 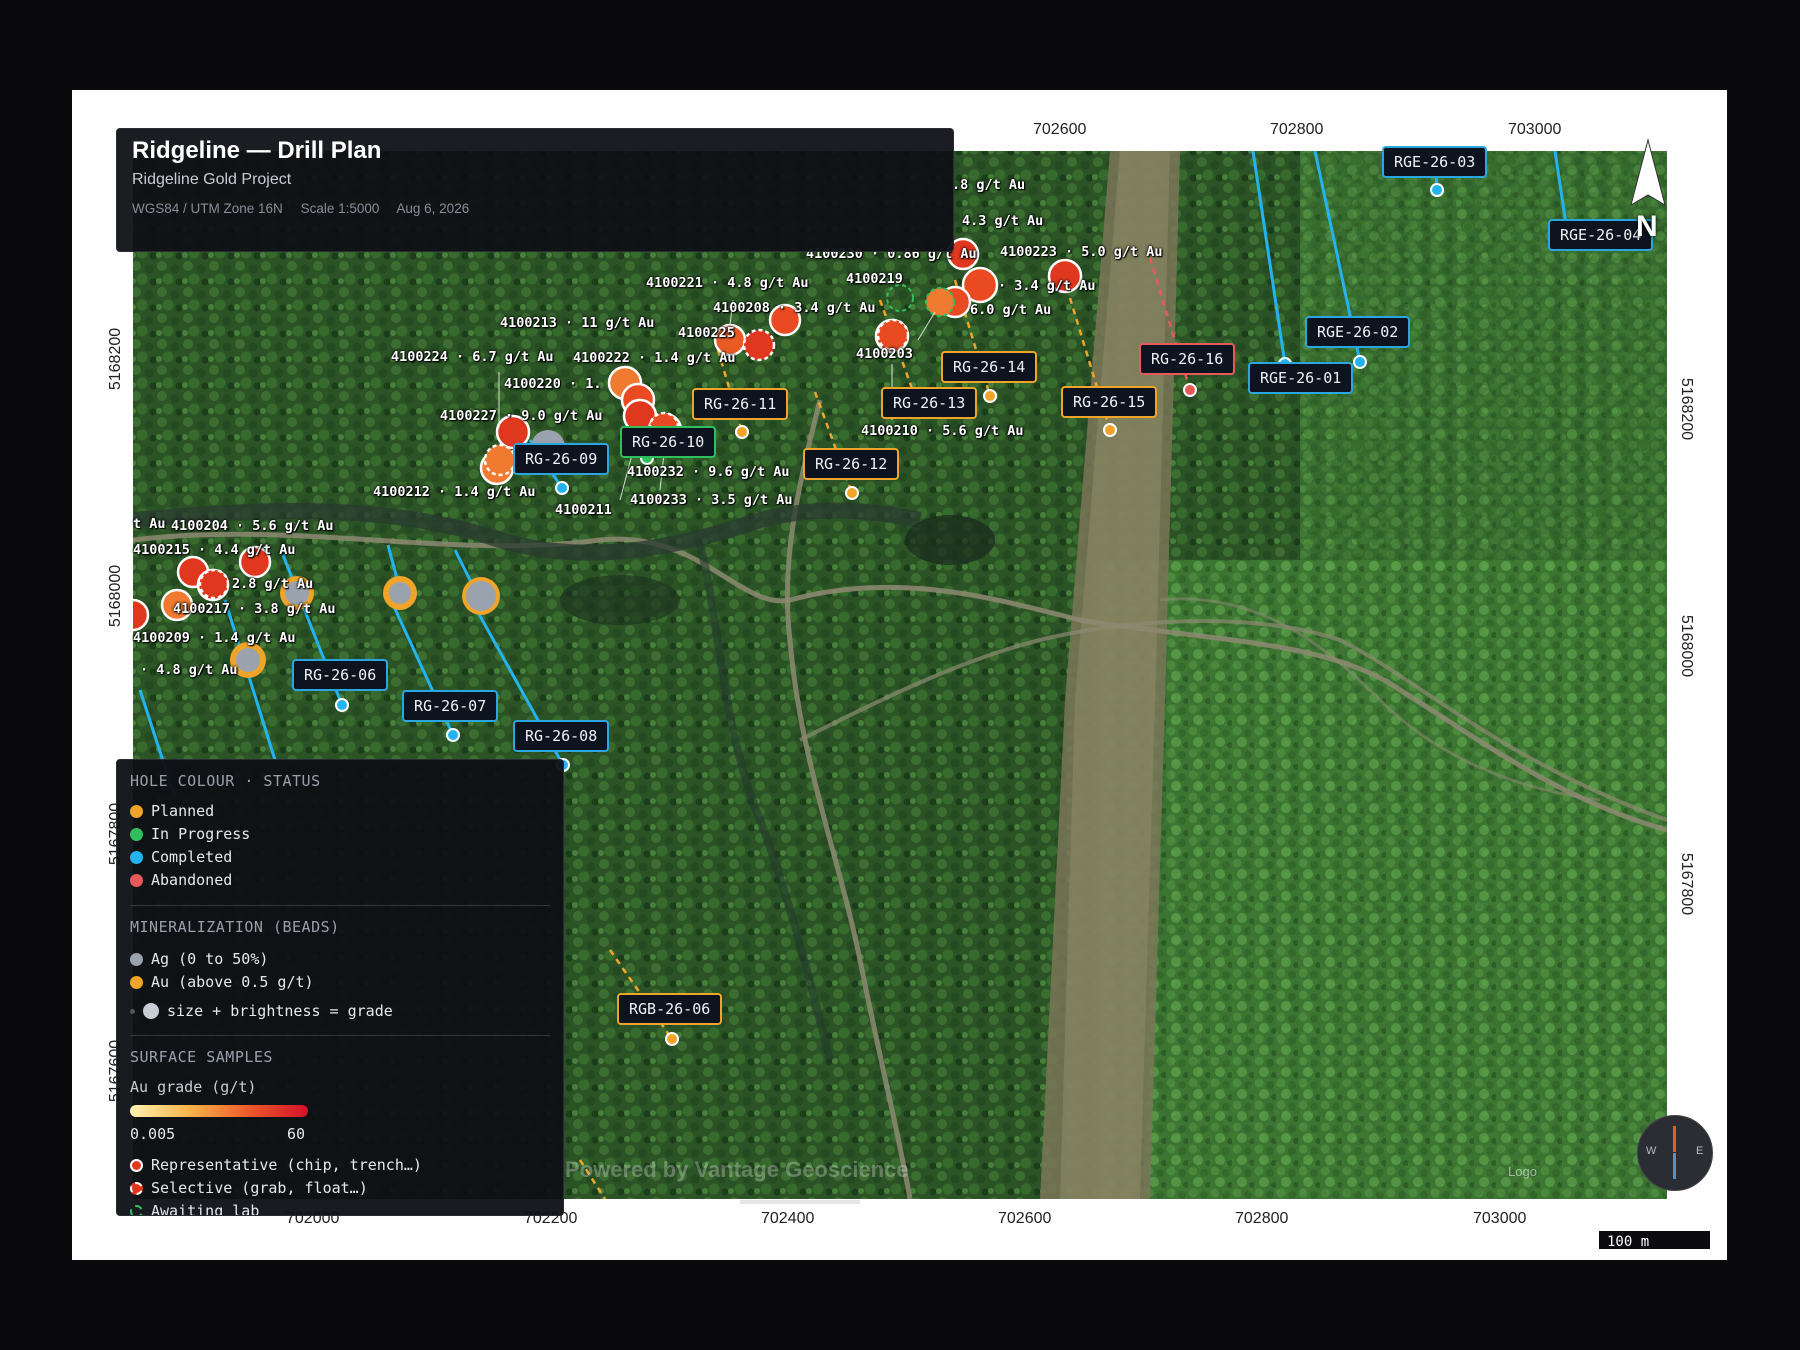 I want to click on date-text: Aug 6, 2026, so click(x=433, y=208).